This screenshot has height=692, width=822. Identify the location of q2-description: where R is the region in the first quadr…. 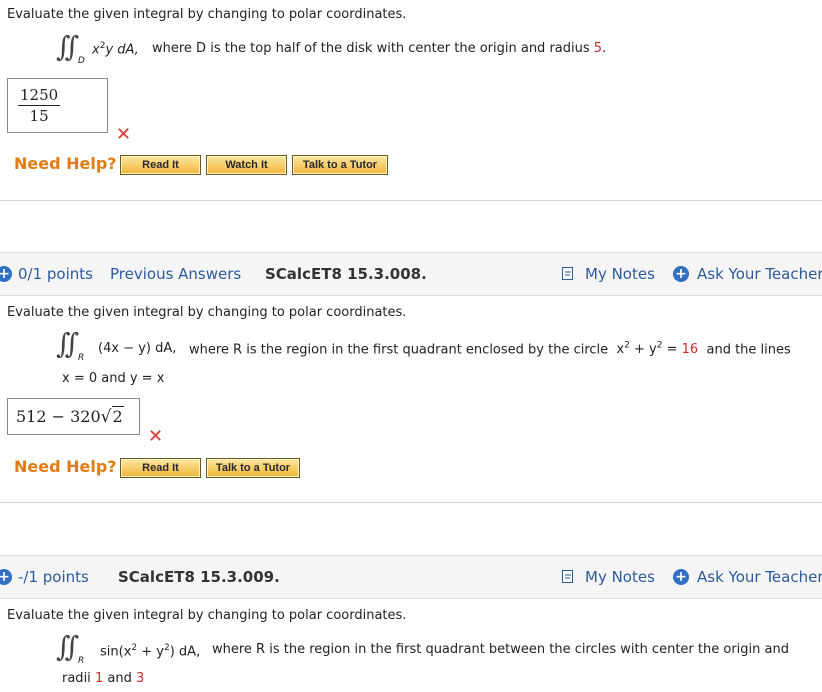
(490, 349).